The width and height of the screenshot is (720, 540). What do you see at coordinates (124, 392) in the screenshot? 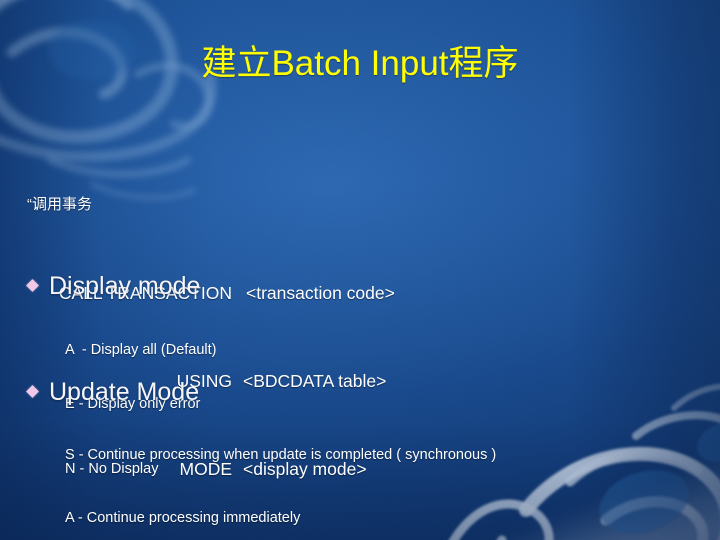
I see `section-heading-label: Update Mode` at bounding box center [124, 392].